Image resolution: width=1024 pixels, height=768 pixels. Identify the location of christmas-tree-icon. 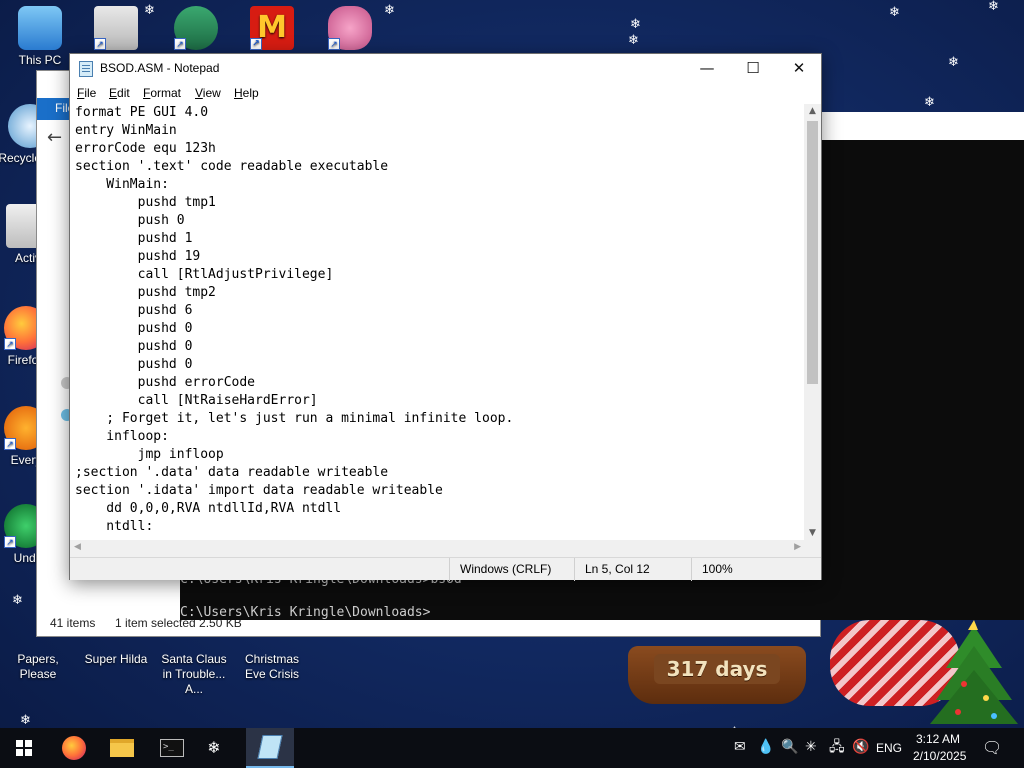
(974, 672).